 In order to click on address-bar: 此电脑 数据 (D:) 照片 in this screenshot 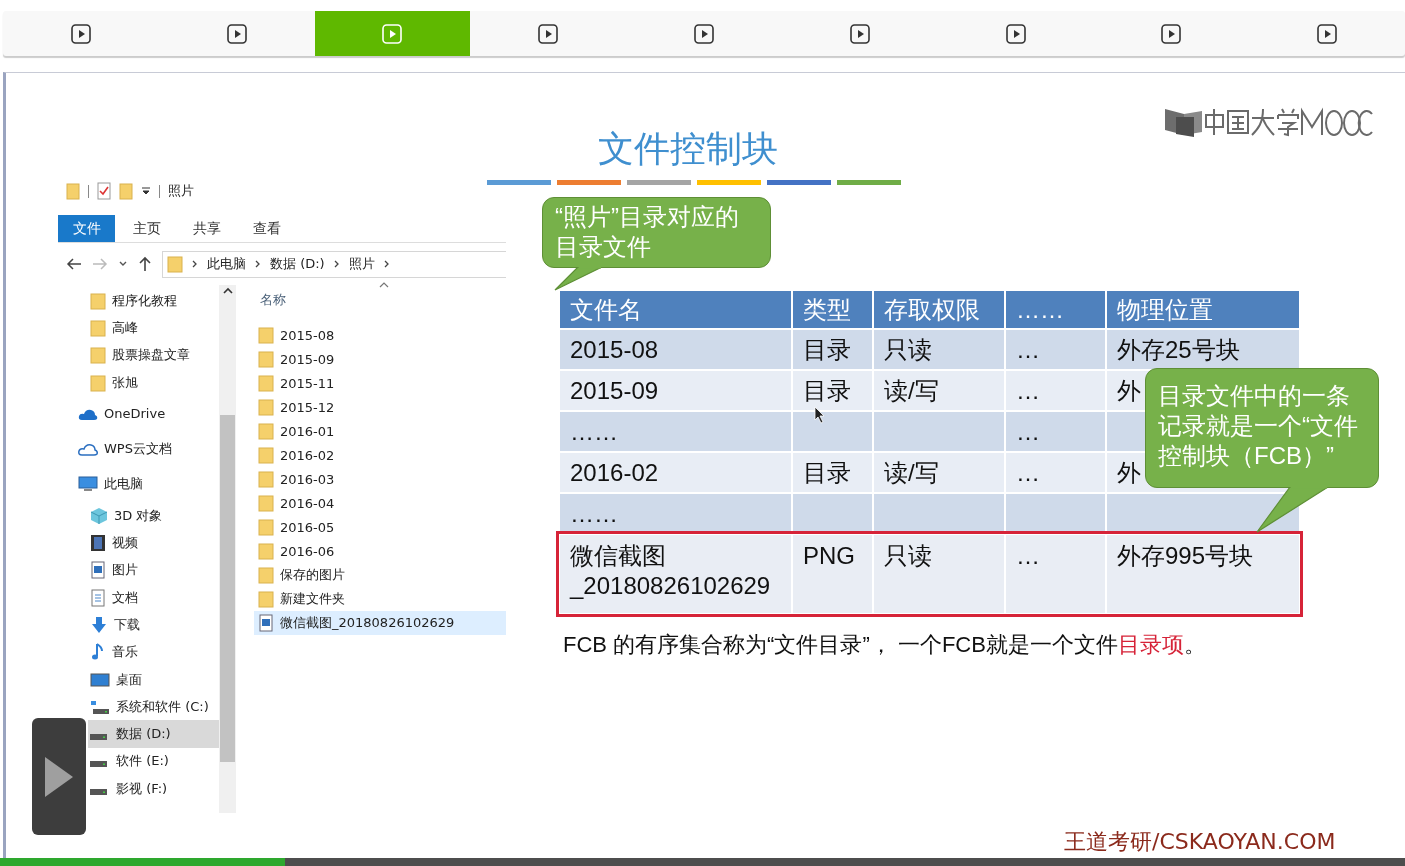, I will do `click(334, 264)`.